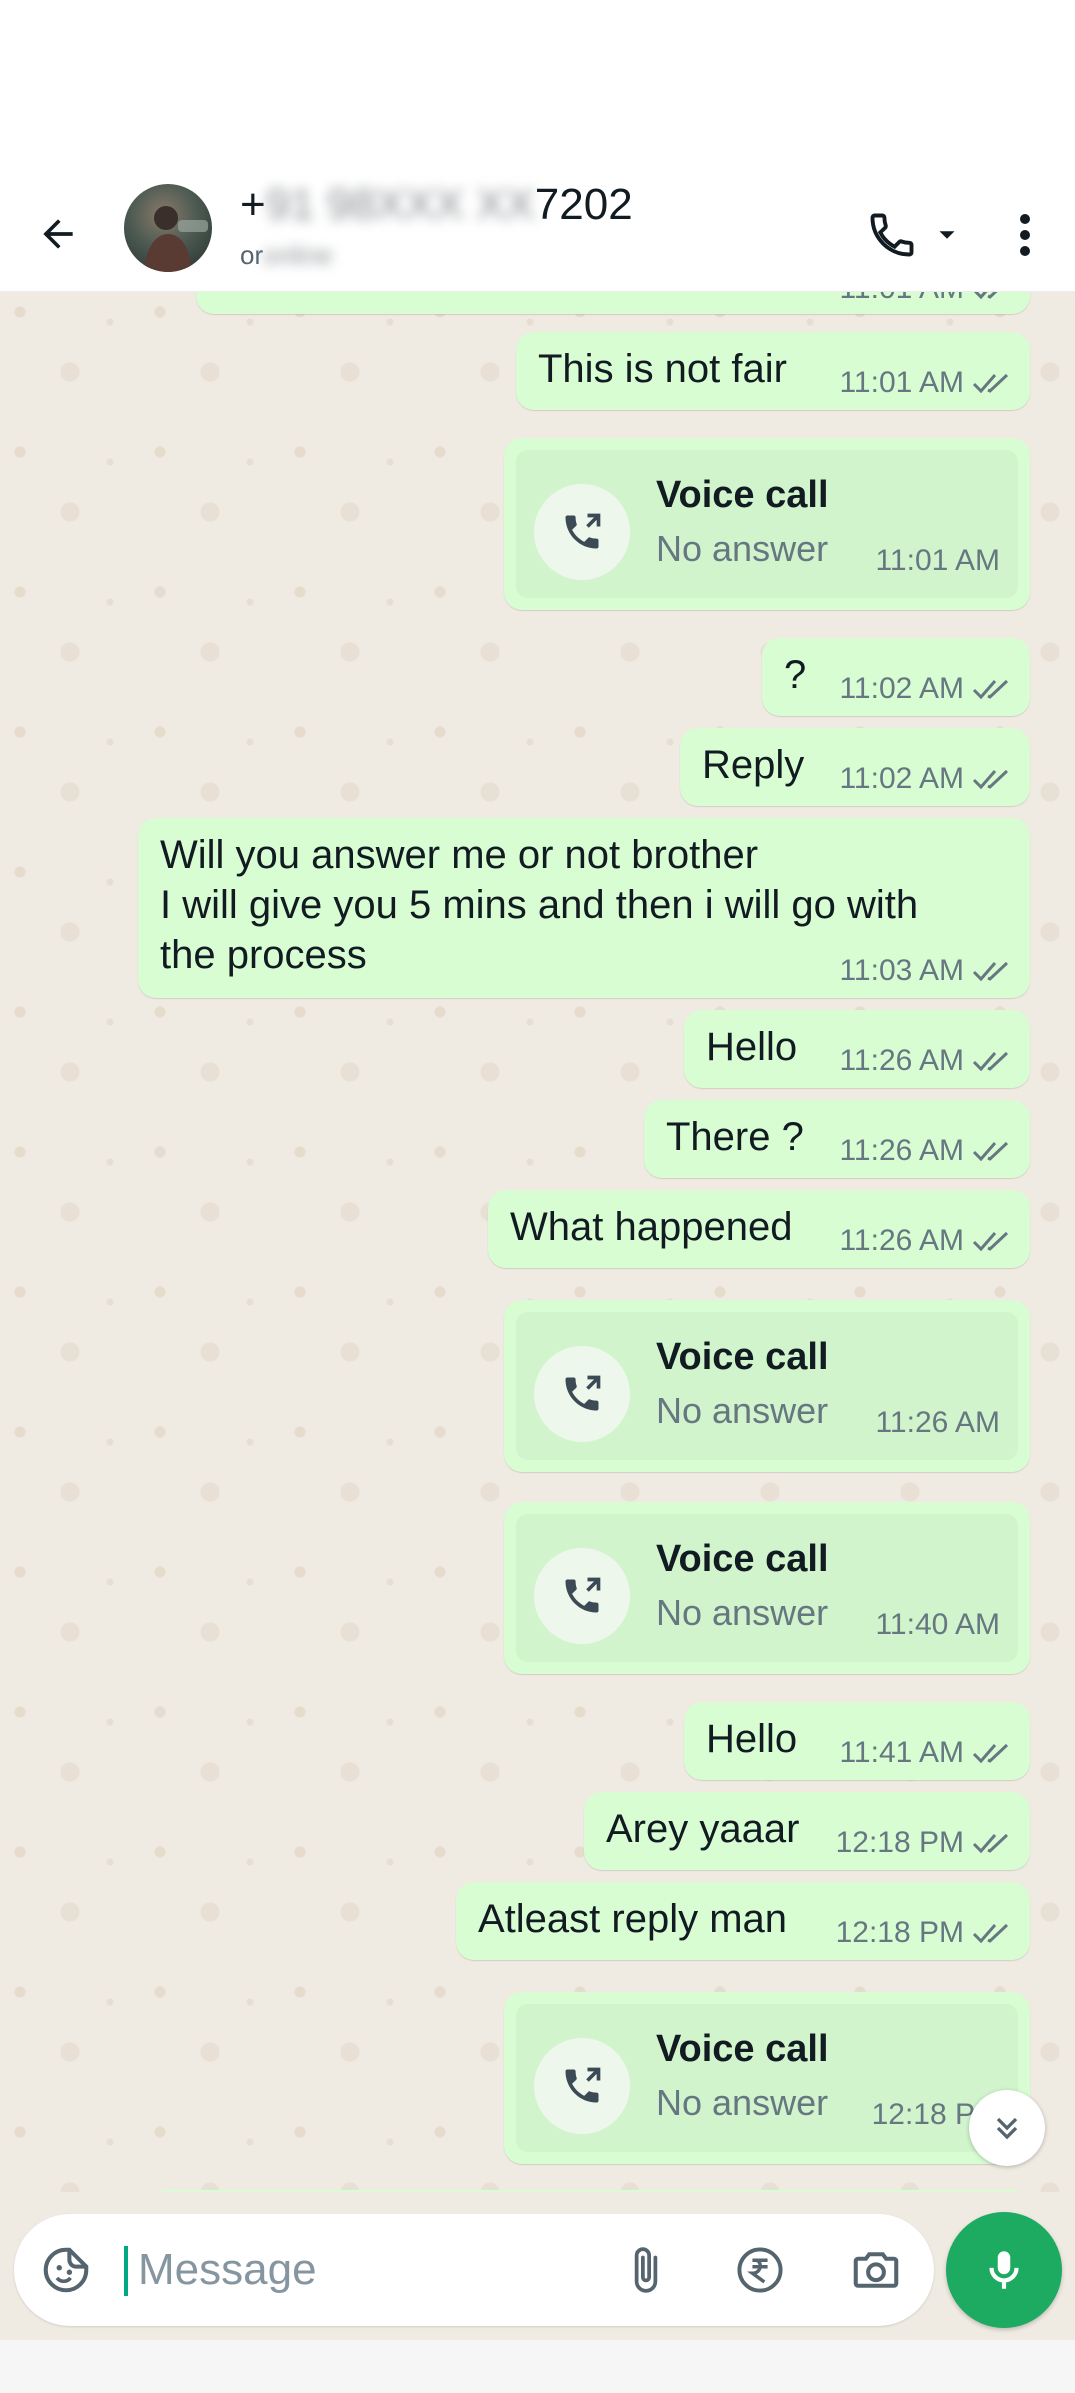  What do you see at coordinates (767, 2078) in the screenshot?
I see `voice-call-bubble: Voice call No answer 12:18 PM` at bounding box center [767, 2078].